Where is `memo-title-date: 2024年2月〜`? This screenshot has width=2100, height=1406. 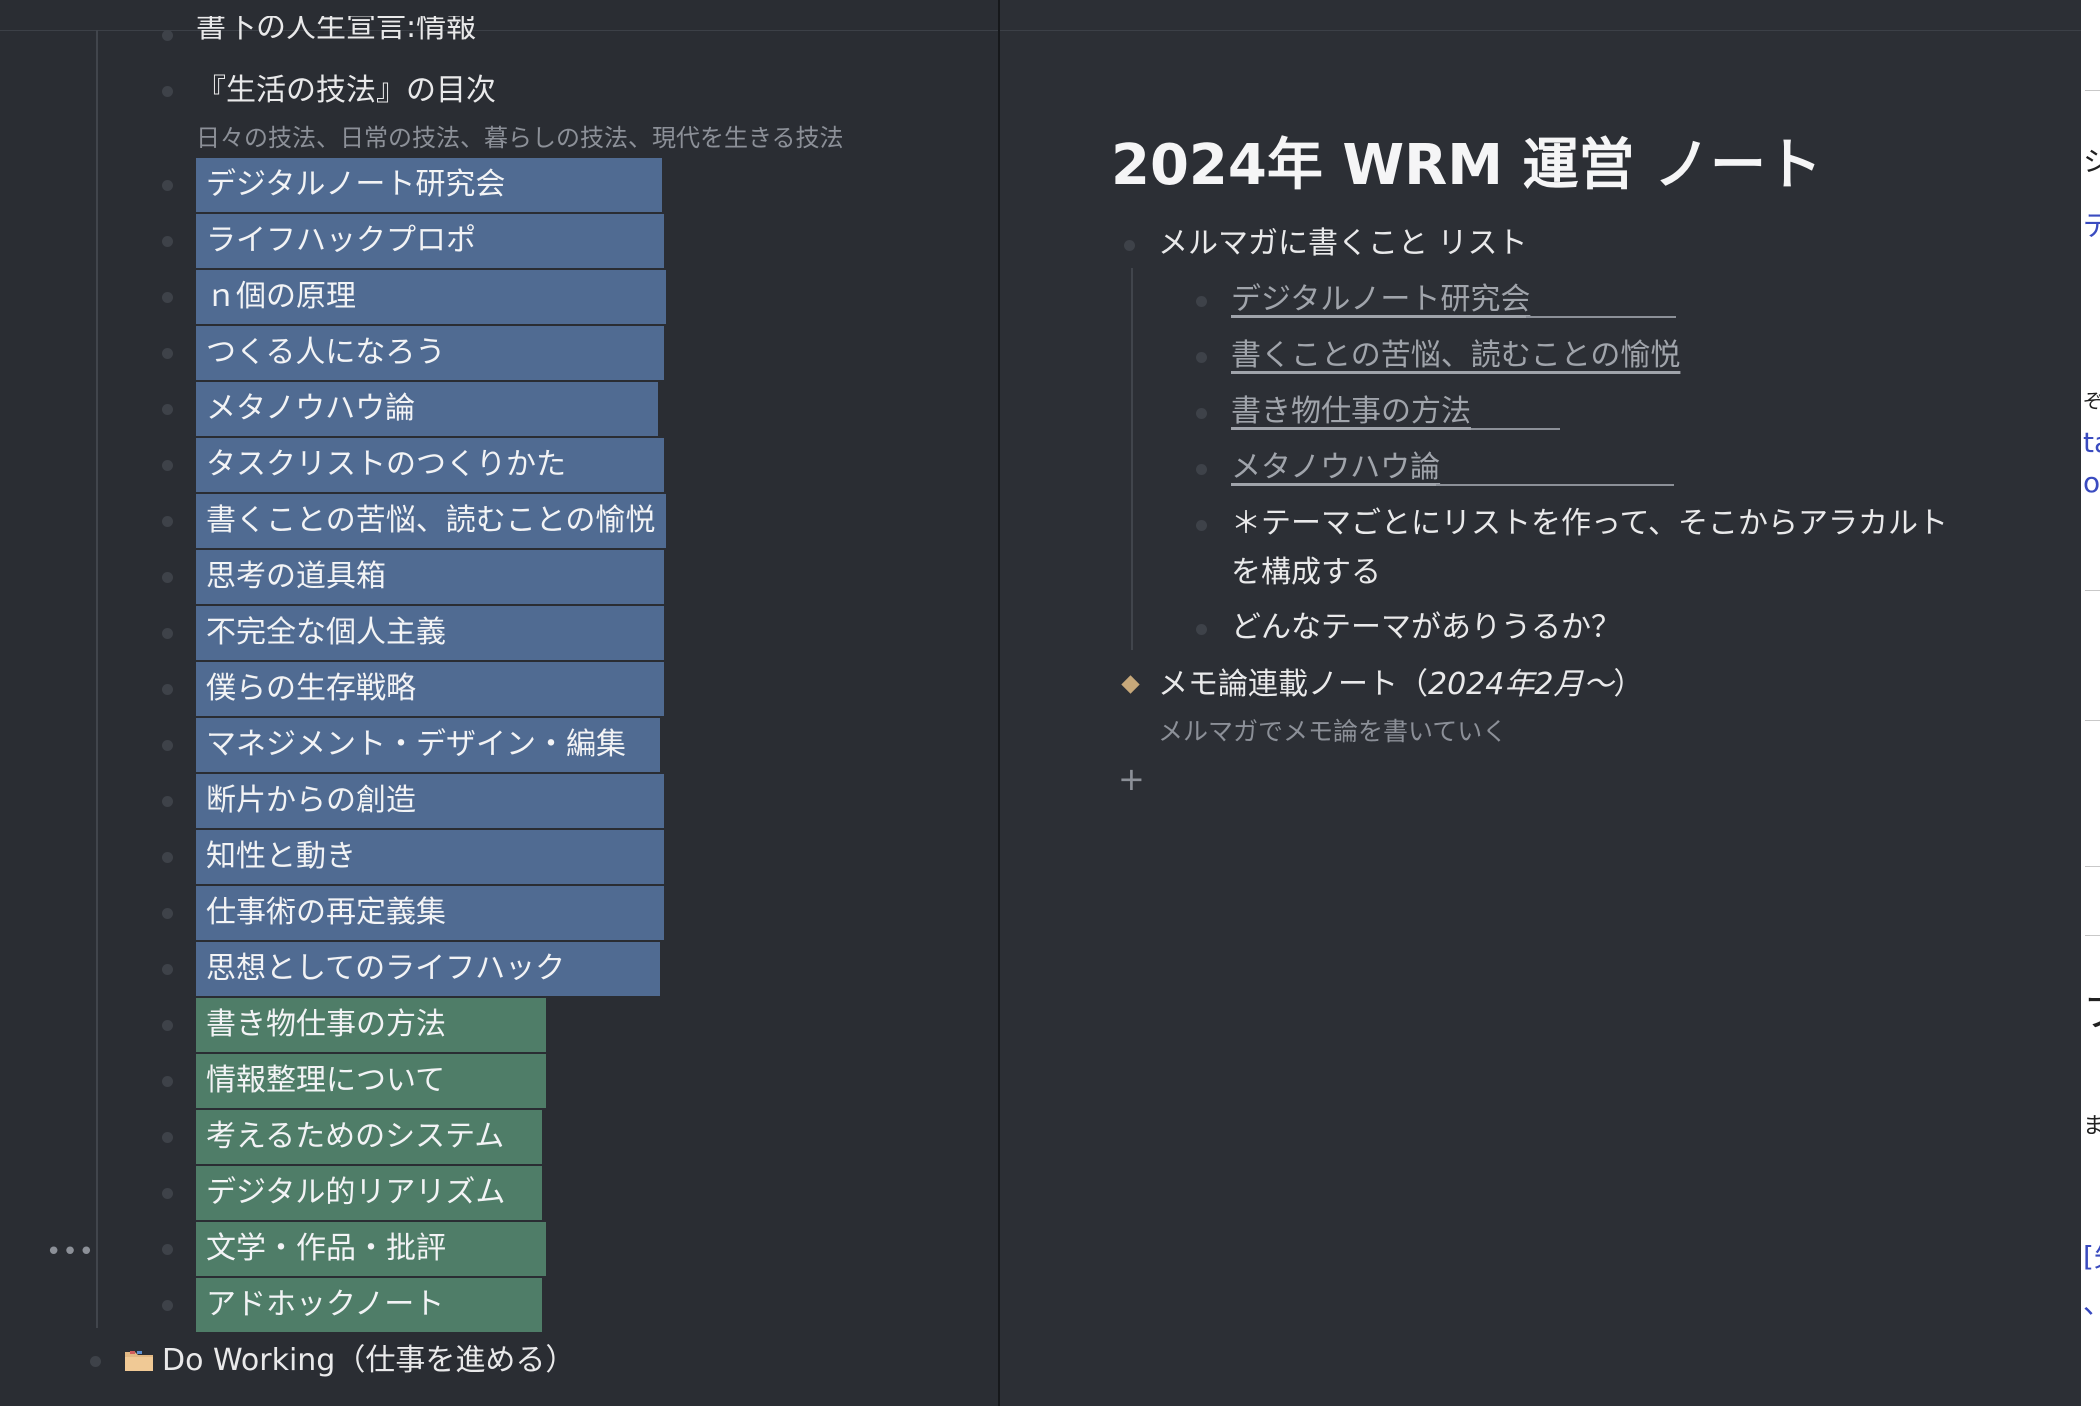 memo-title-date: 2024年2月〜 is located at coordinates (1521, 684).